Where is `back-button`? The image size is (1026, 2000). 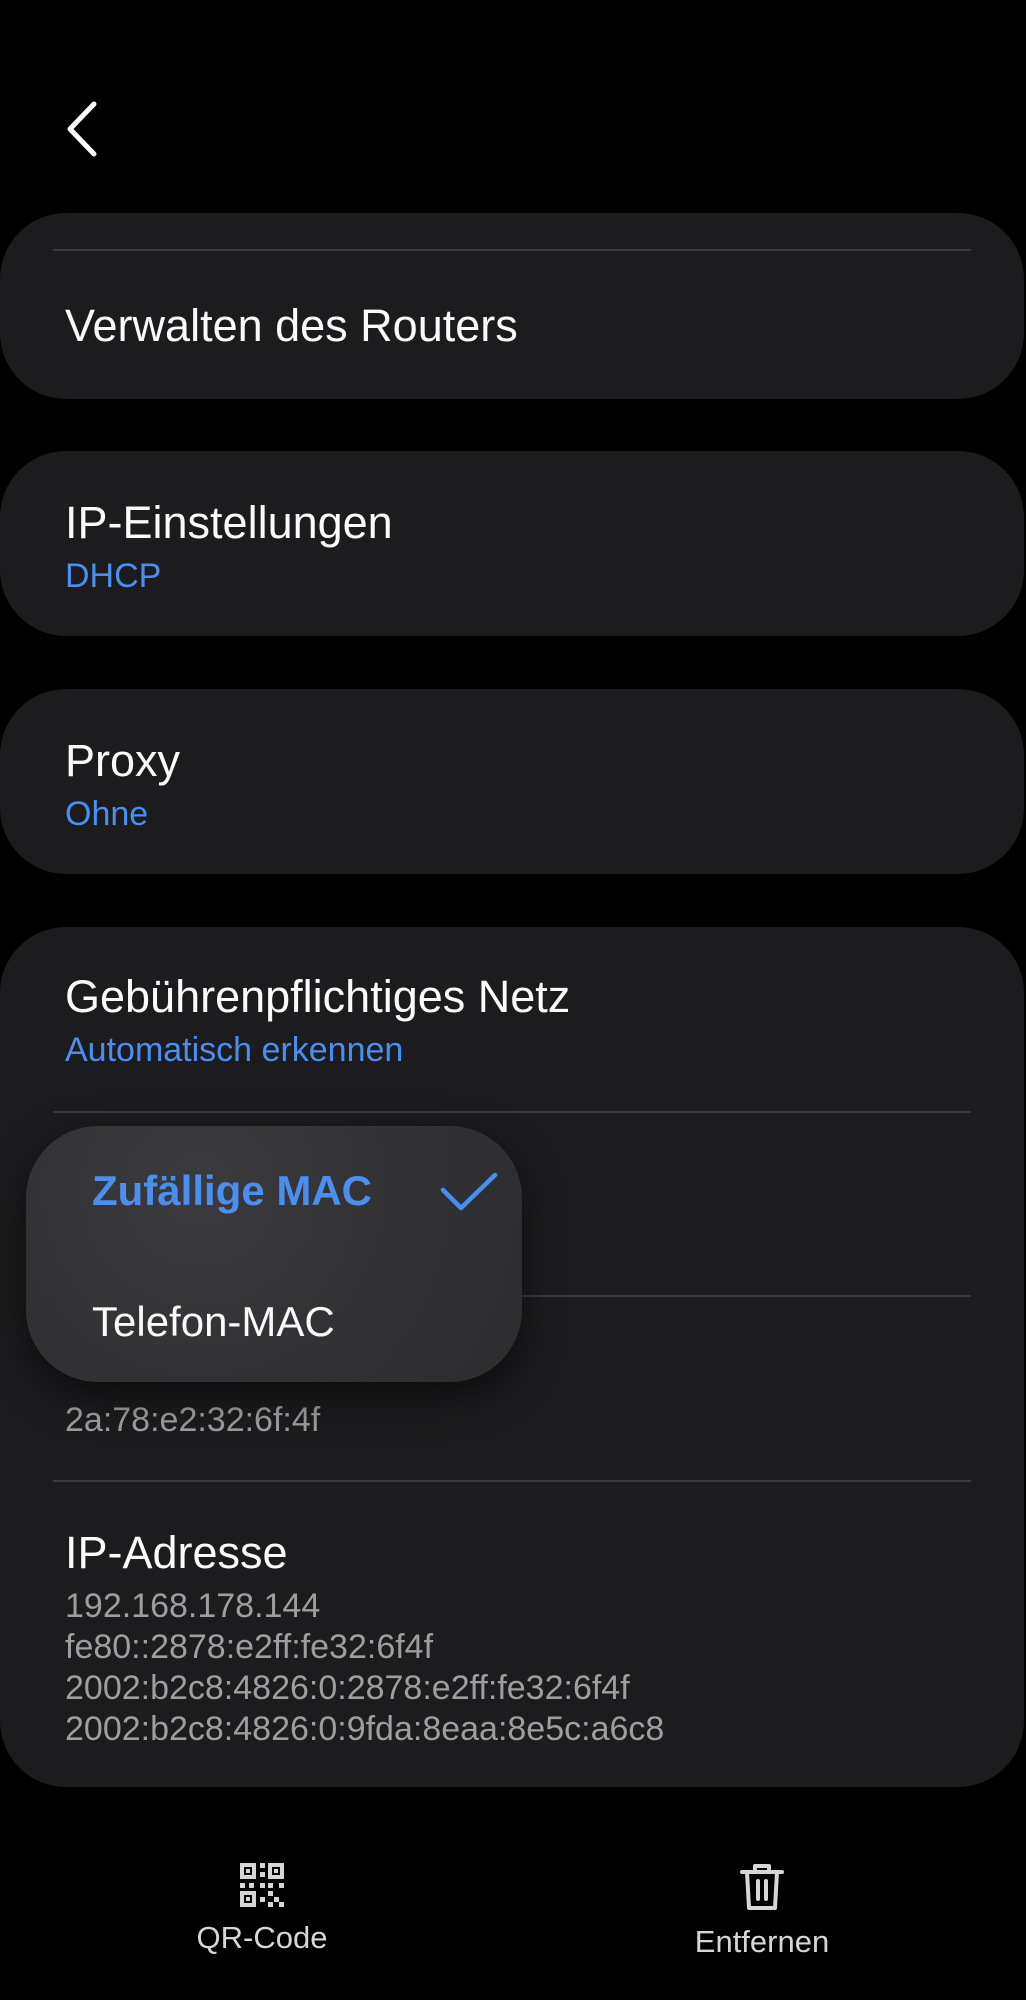
back-button is located at coordinates (84, 129).